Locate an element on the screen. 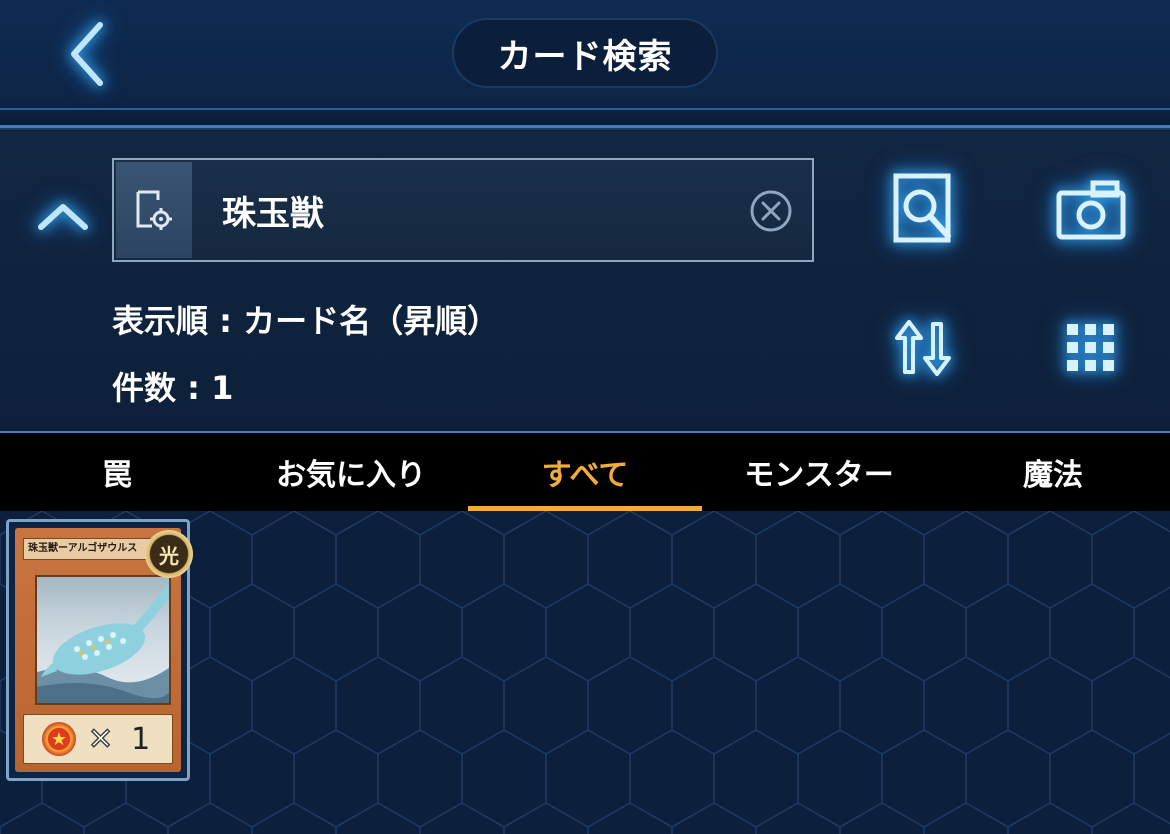 Image resolution: width=1170 pixels, height=834 pixels. chevron-up-icon is located at coordinates (63, 217).